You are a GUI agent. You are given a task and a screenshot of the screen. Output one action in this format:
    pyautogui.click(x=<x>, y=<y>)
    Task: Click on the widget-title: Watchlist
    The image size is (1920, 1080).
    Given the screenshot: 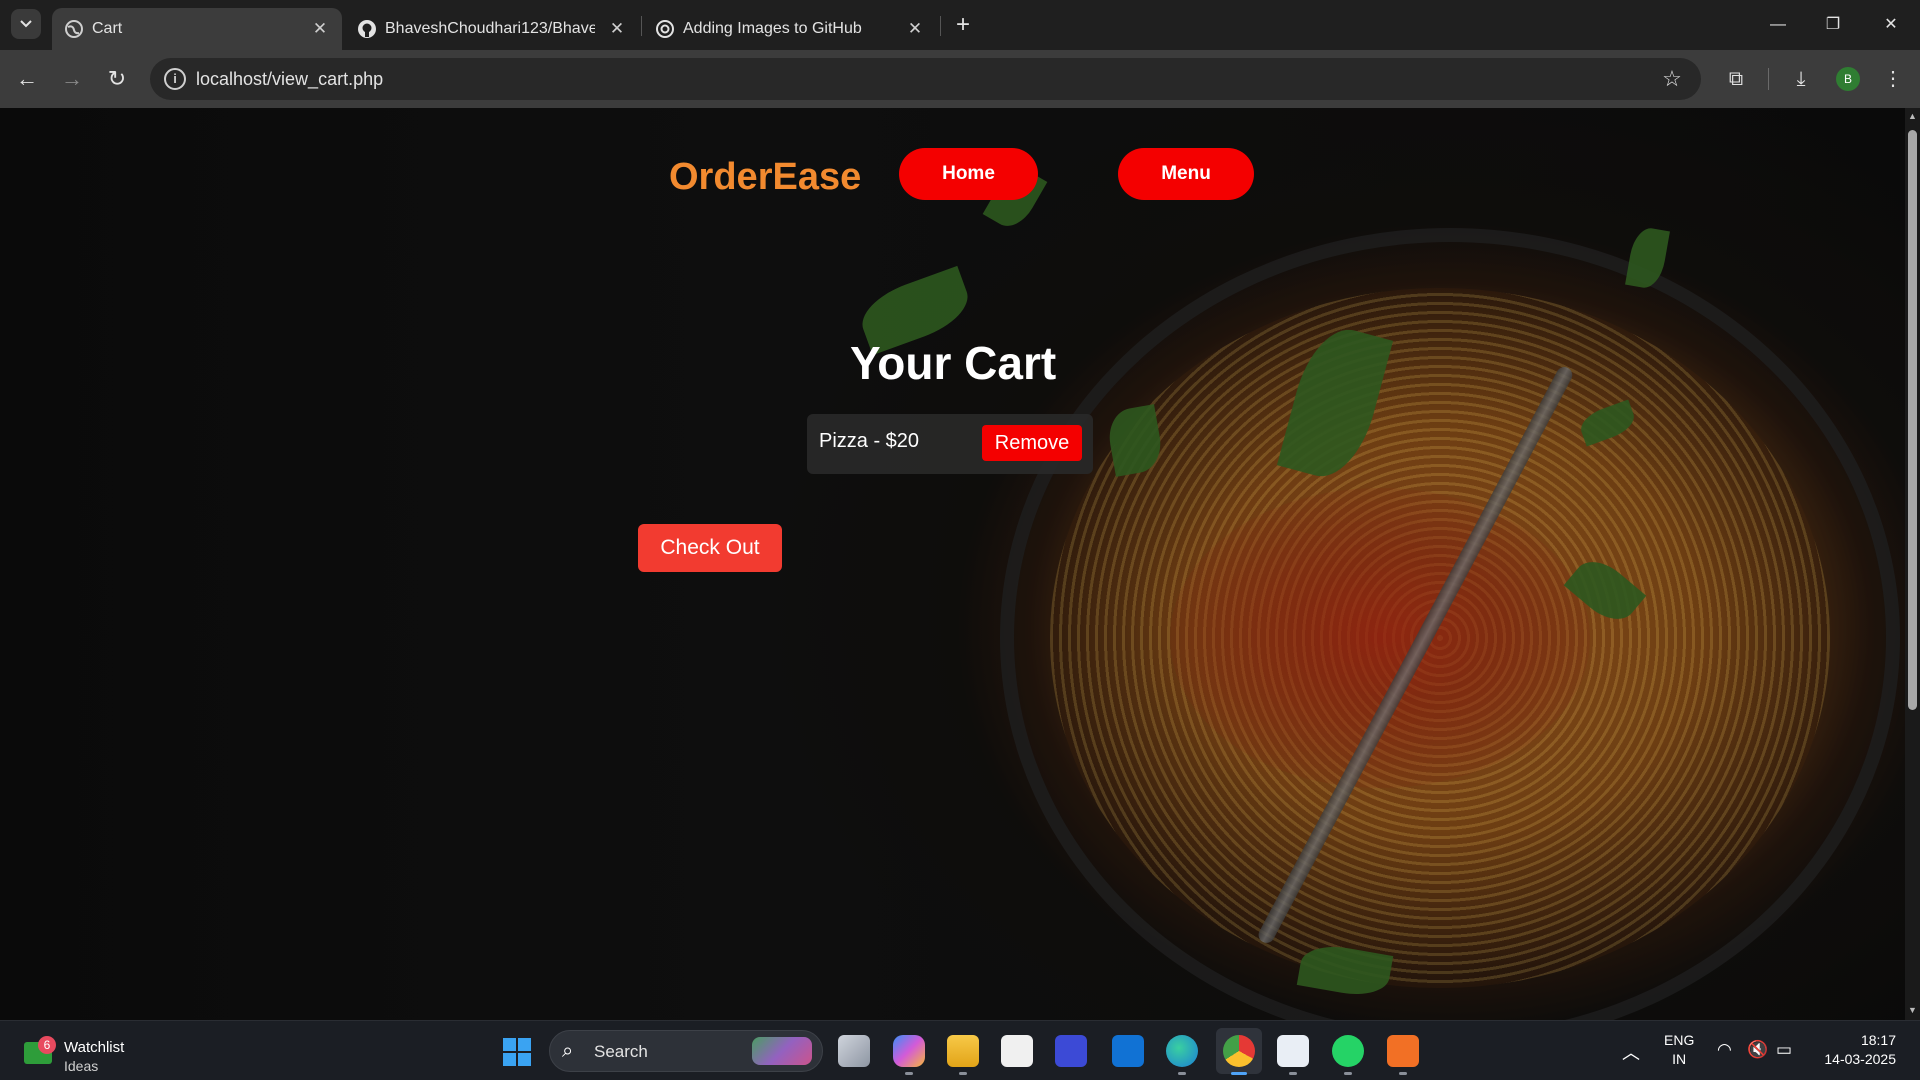 What is the action you would take?
    pyautogui.click(x=94, y=1047)
    